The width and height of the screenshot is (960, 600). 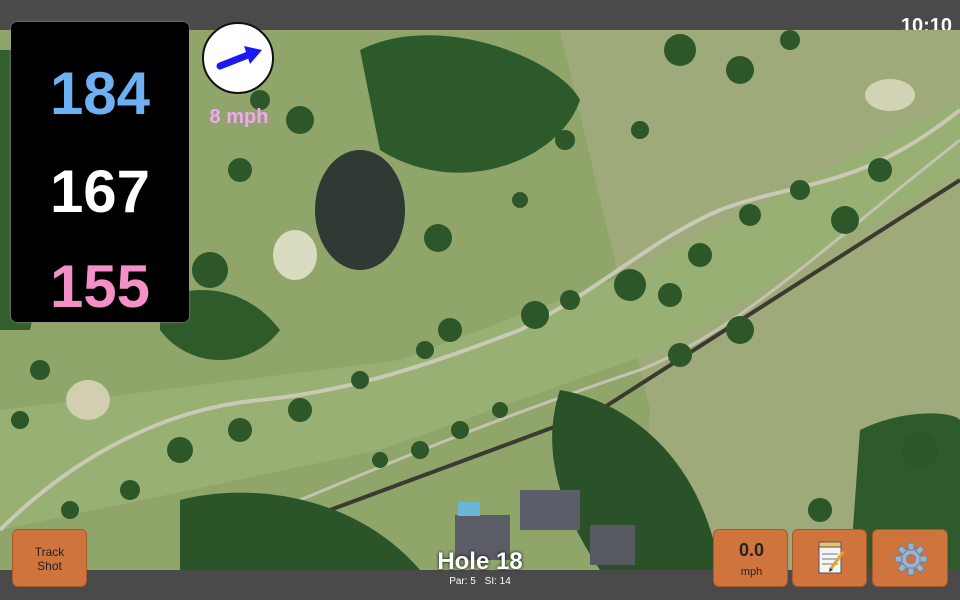 What do you see at coordinates (751, 572) in the screenshot?
I see `speed-unit: mph` at bounding box center [751, 572].